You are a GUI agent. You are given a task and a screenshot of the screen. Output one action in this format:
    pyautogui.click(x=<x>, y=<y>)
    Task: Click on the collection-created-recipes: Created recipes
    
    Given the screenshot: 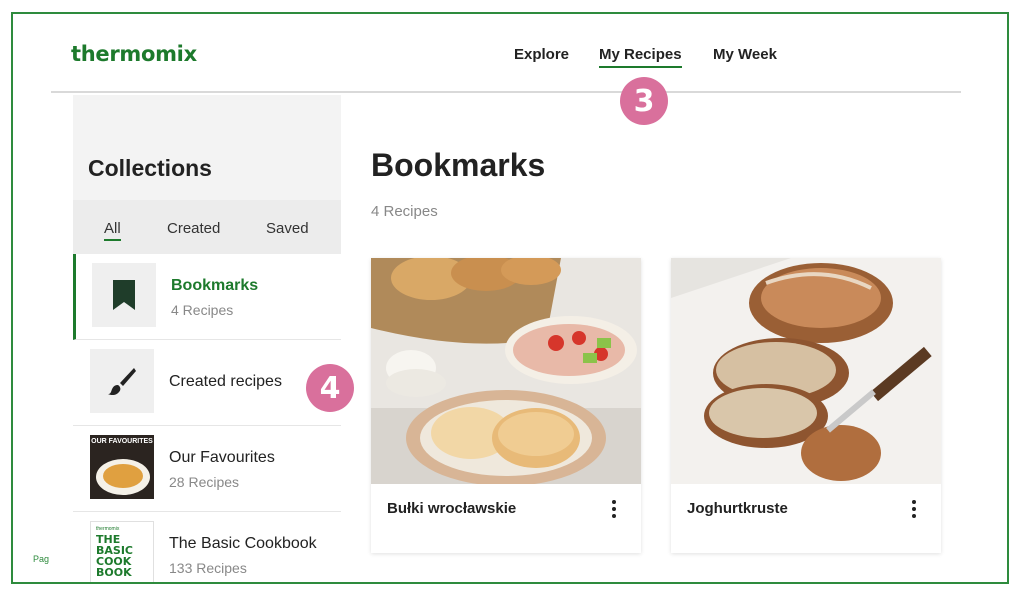 What is the action you would take?
    pyautogui.click(x=207, y=383)
    